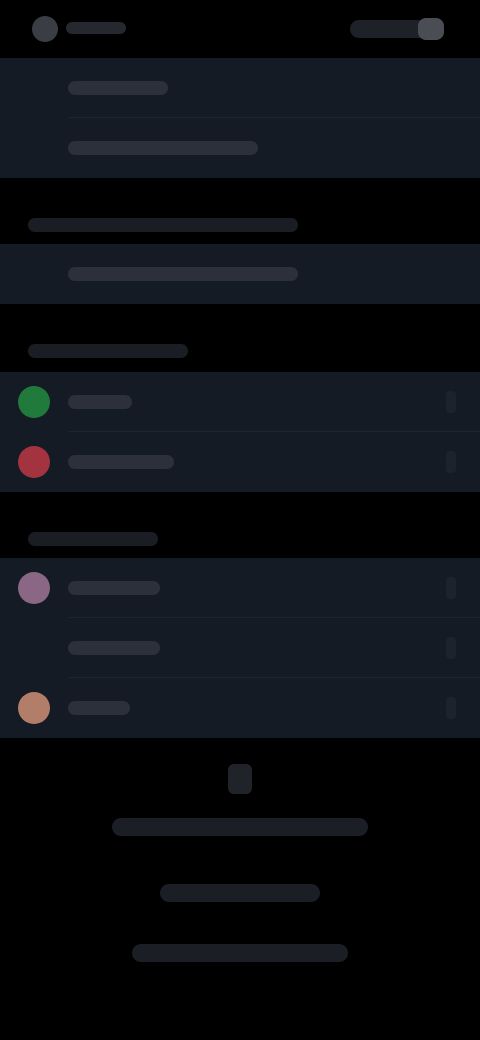 This screenshot has width=480, height=1040. What do you see at coordinates (431, 29) in the screenshot?
I see `battery-icon` at bounding box center [431, 29].